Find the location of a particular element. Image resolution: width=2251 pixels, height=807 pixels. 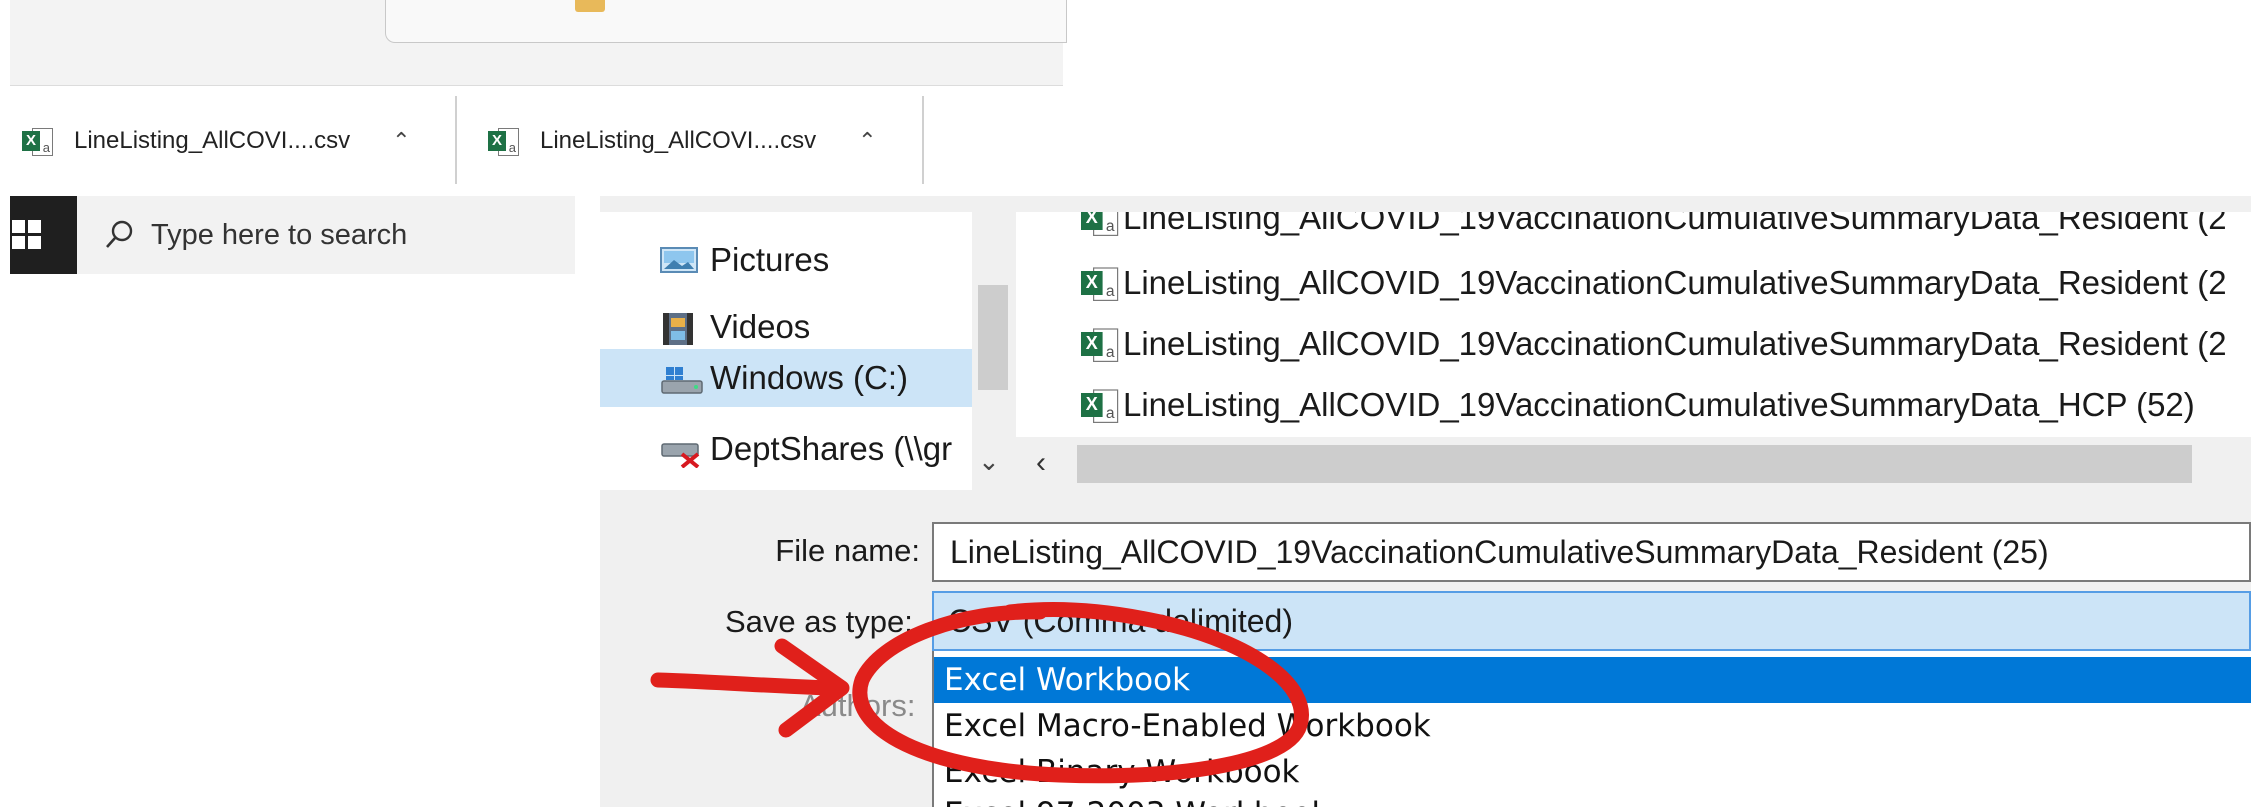

pictures-icon is located at coordinates (679, 260).